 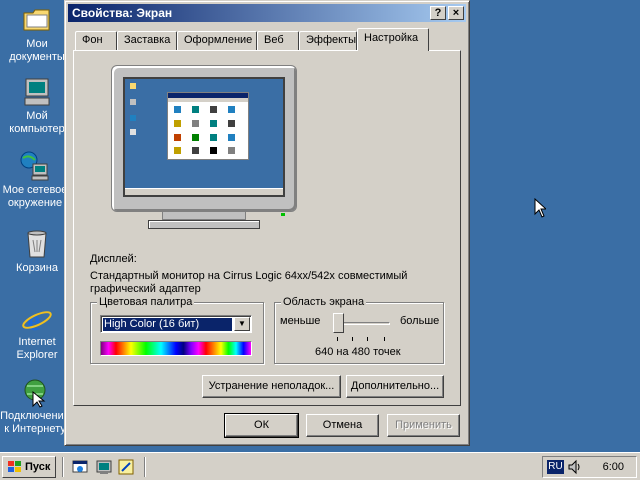 What do you see at coordinates (328, 40) in the screenshot?
I see `tab-effects: Эффекты` at bounding box center [328, 40].